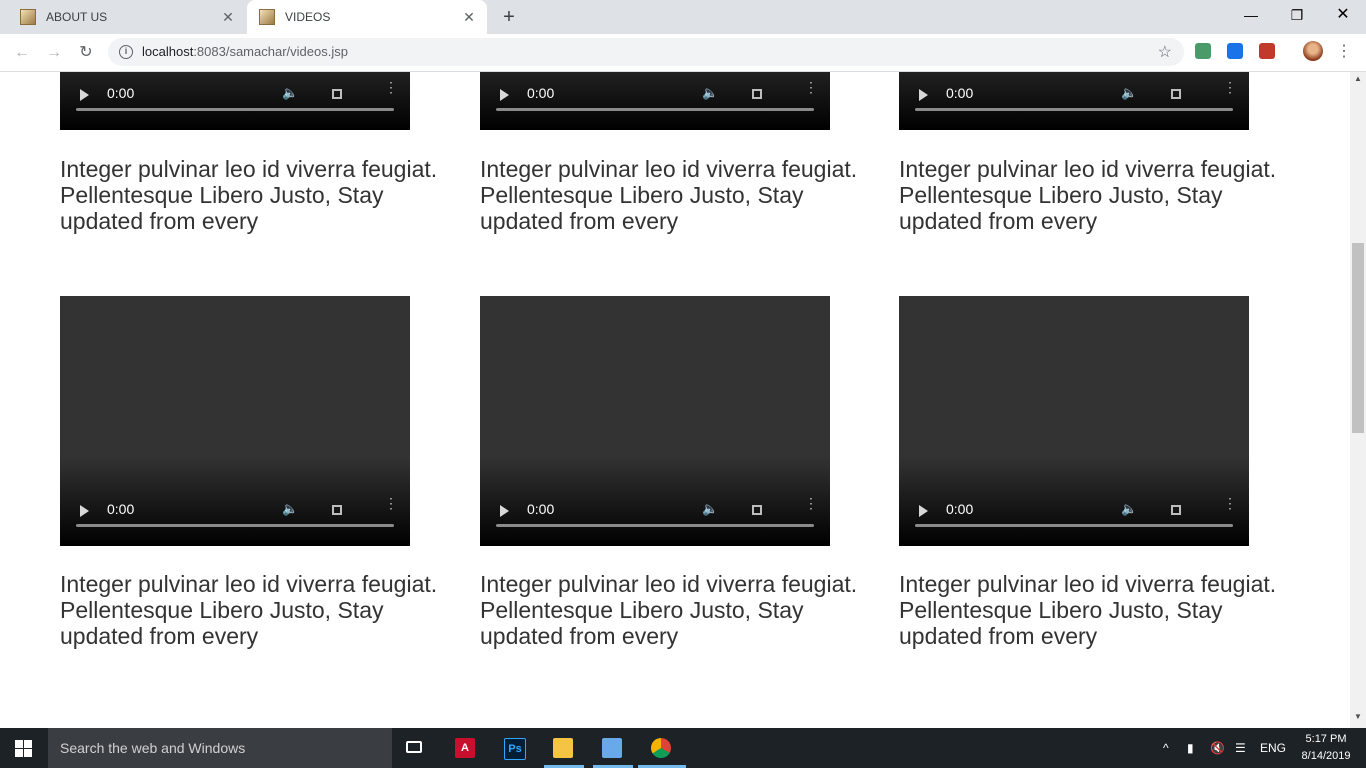 Image resolution: width=1366 pixels, height=768 pixels. What do you see at coordinates (220, 748) in the screenshot?
I see `taskbar-search-box: Search the web and Windows` at bounding box center [220, 748].